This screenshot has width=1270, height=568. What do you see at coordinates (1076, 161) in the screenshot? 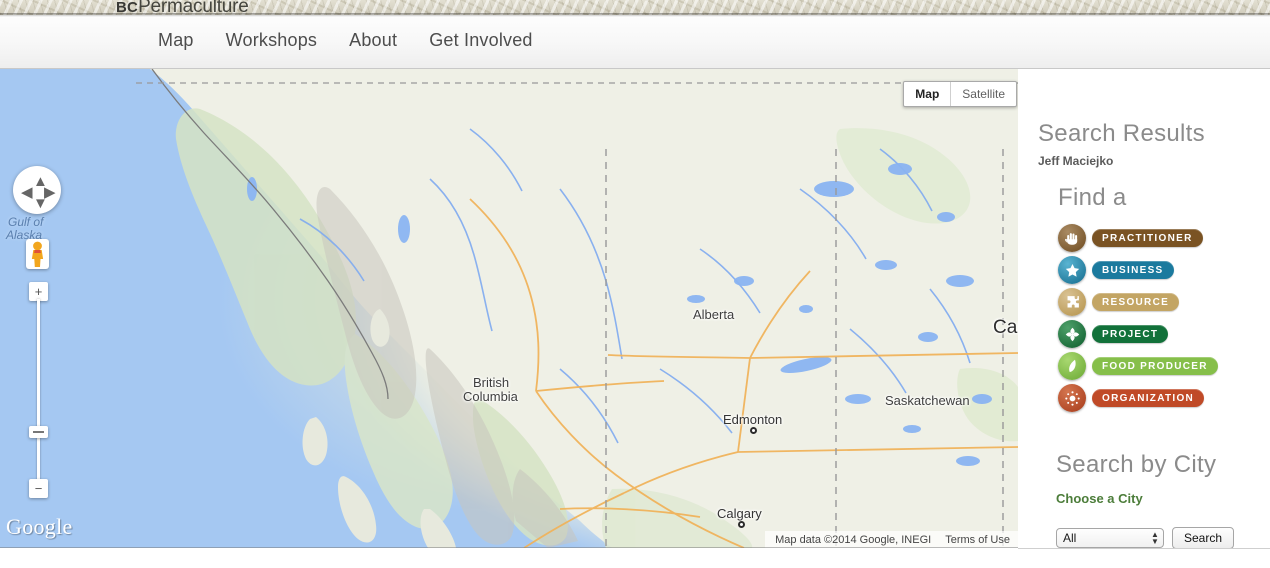
I see `search-result-user-name: Jeff Maciejko` at bounding box center [1076, 161].